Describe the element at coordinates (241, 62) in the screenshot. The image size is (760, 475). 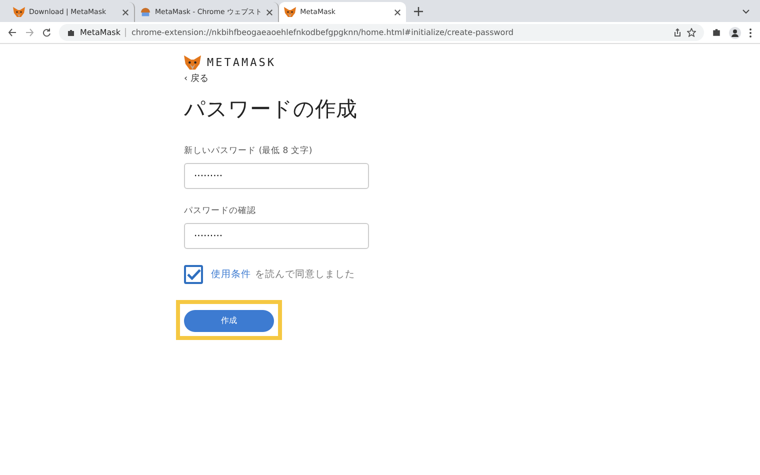
I see `brand-name: METAMASK` at that location.